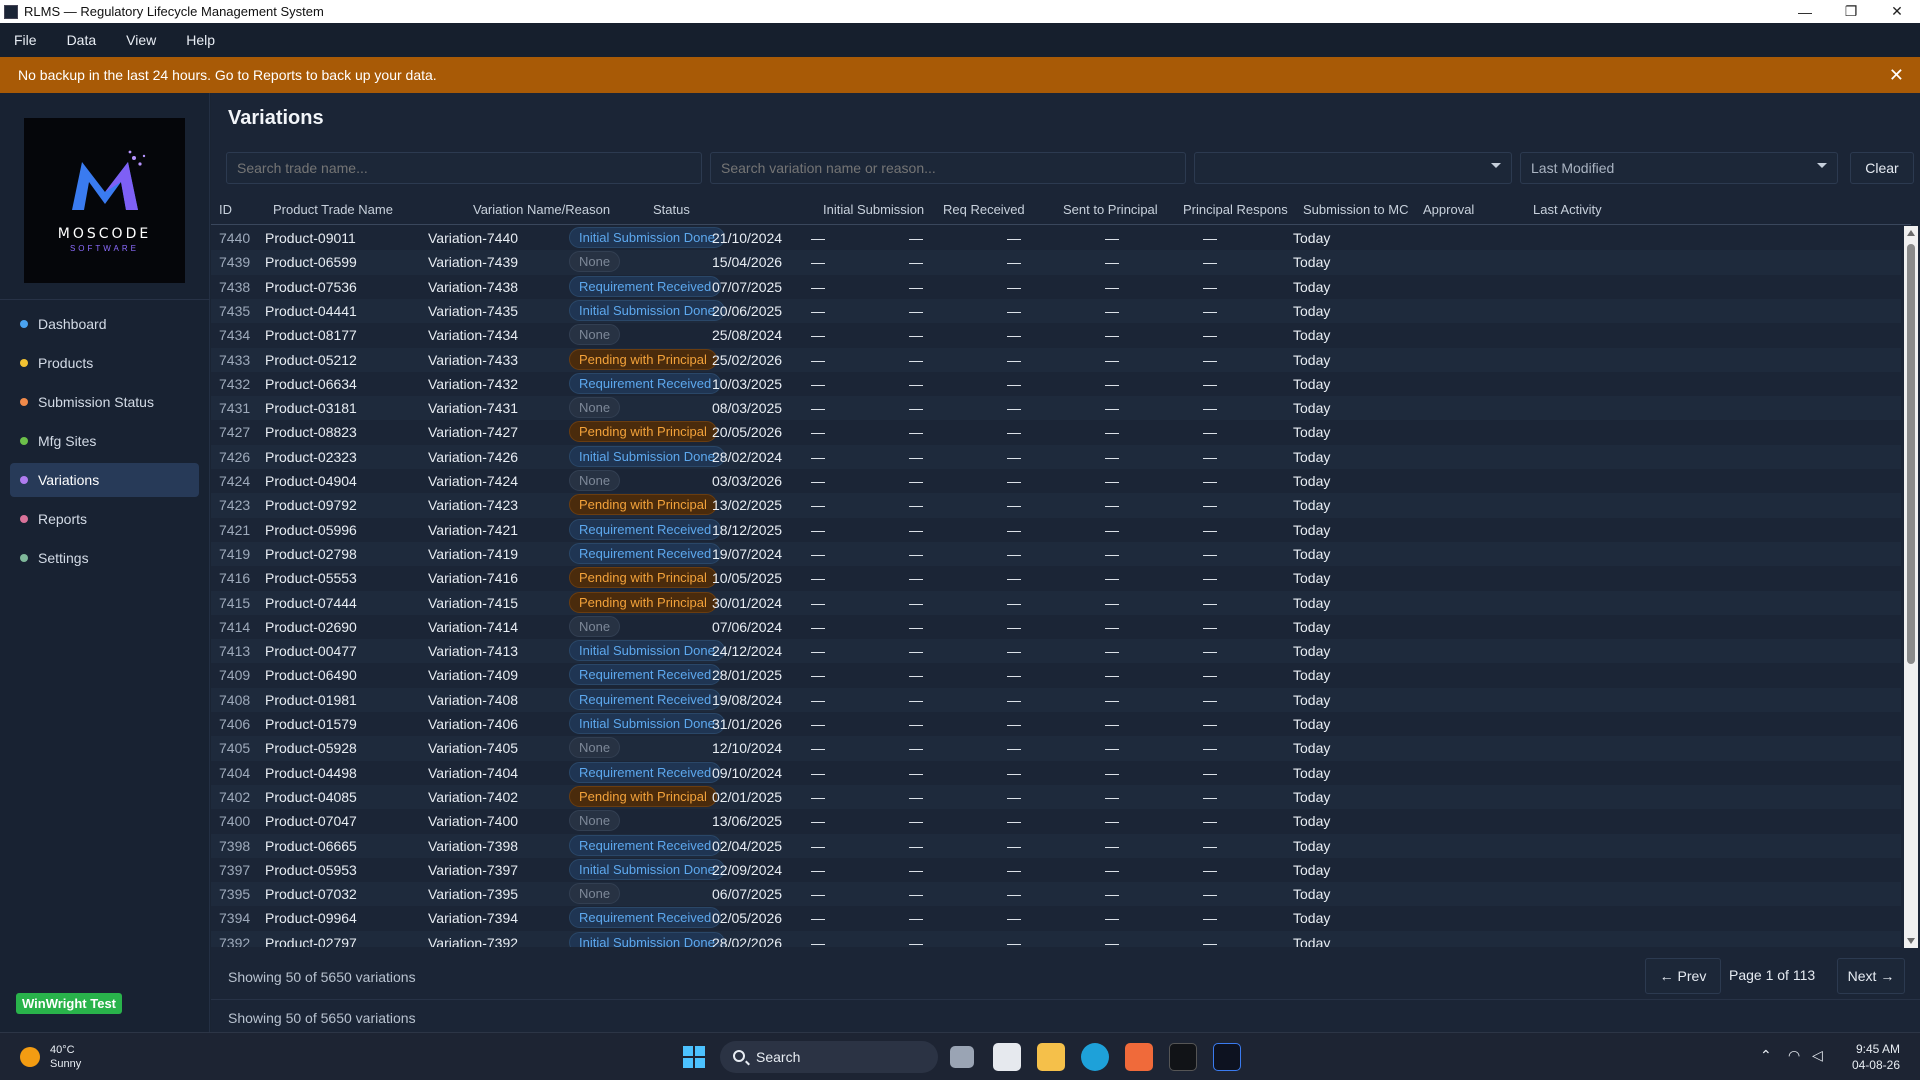 This screenshot has width=1920, height=1080. Describe the element at coordinates (829, 1057) in the screenshot. I see `taskbar-search-box: Search` at that location.